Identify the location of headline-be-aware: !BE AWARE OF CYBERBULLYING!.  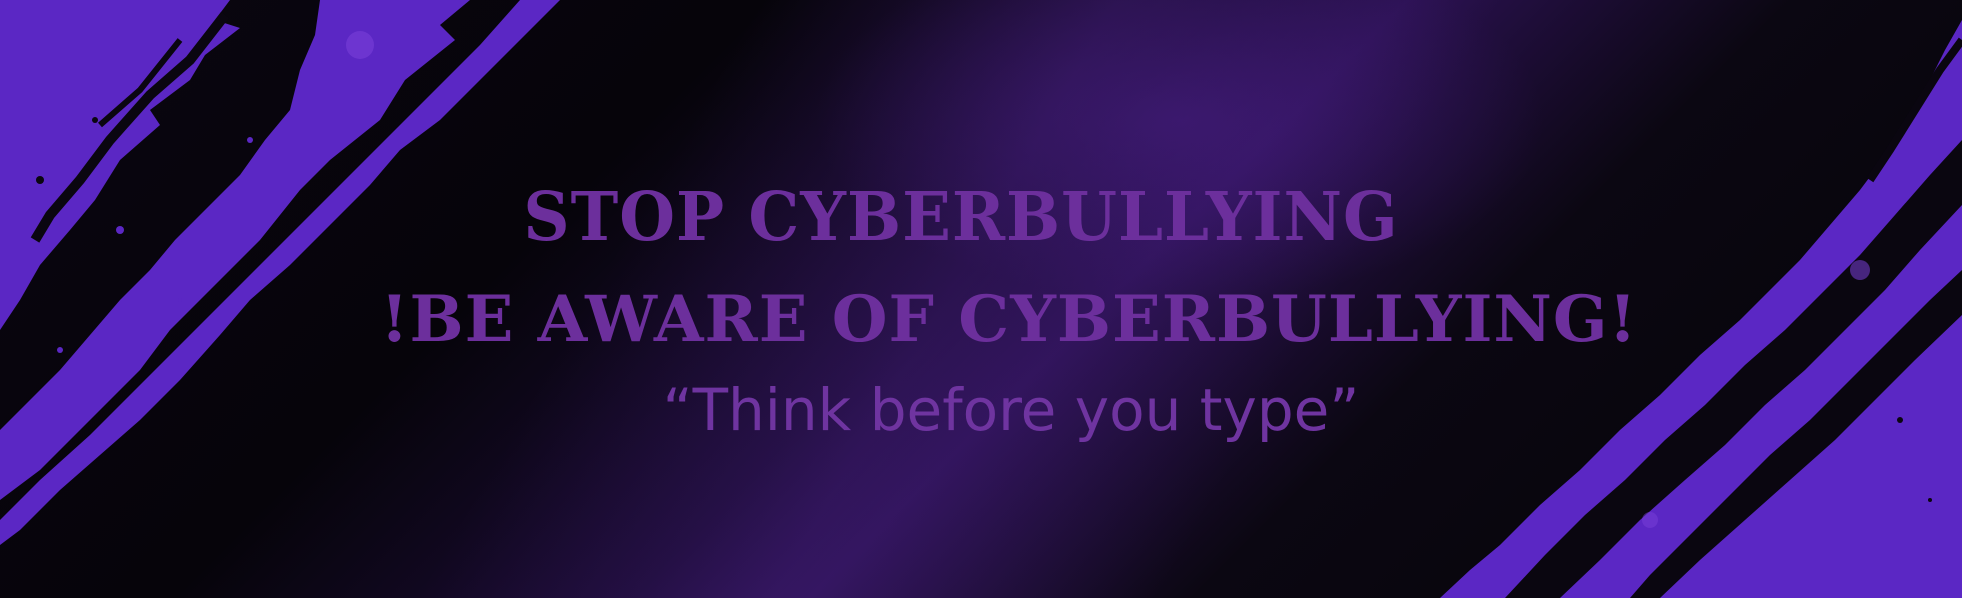
(1009, 319).